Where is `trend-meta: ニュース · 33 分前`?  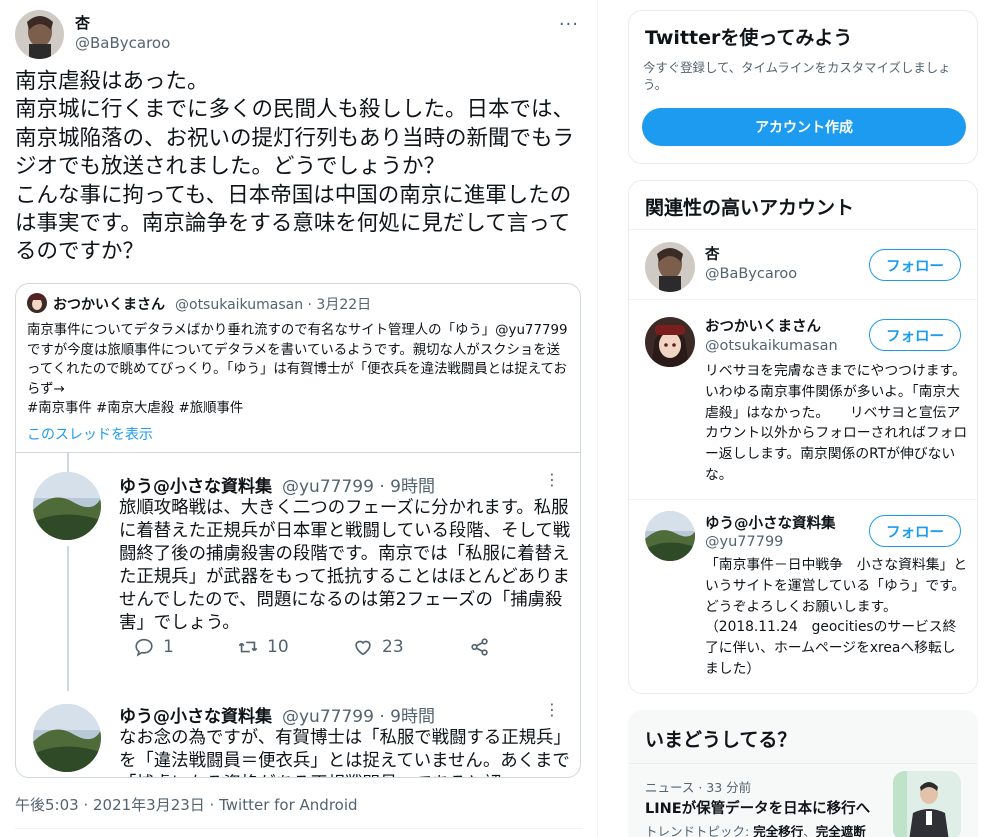 trend-meta: ニュース · 33 分前 is located at coordinates (698, 787).